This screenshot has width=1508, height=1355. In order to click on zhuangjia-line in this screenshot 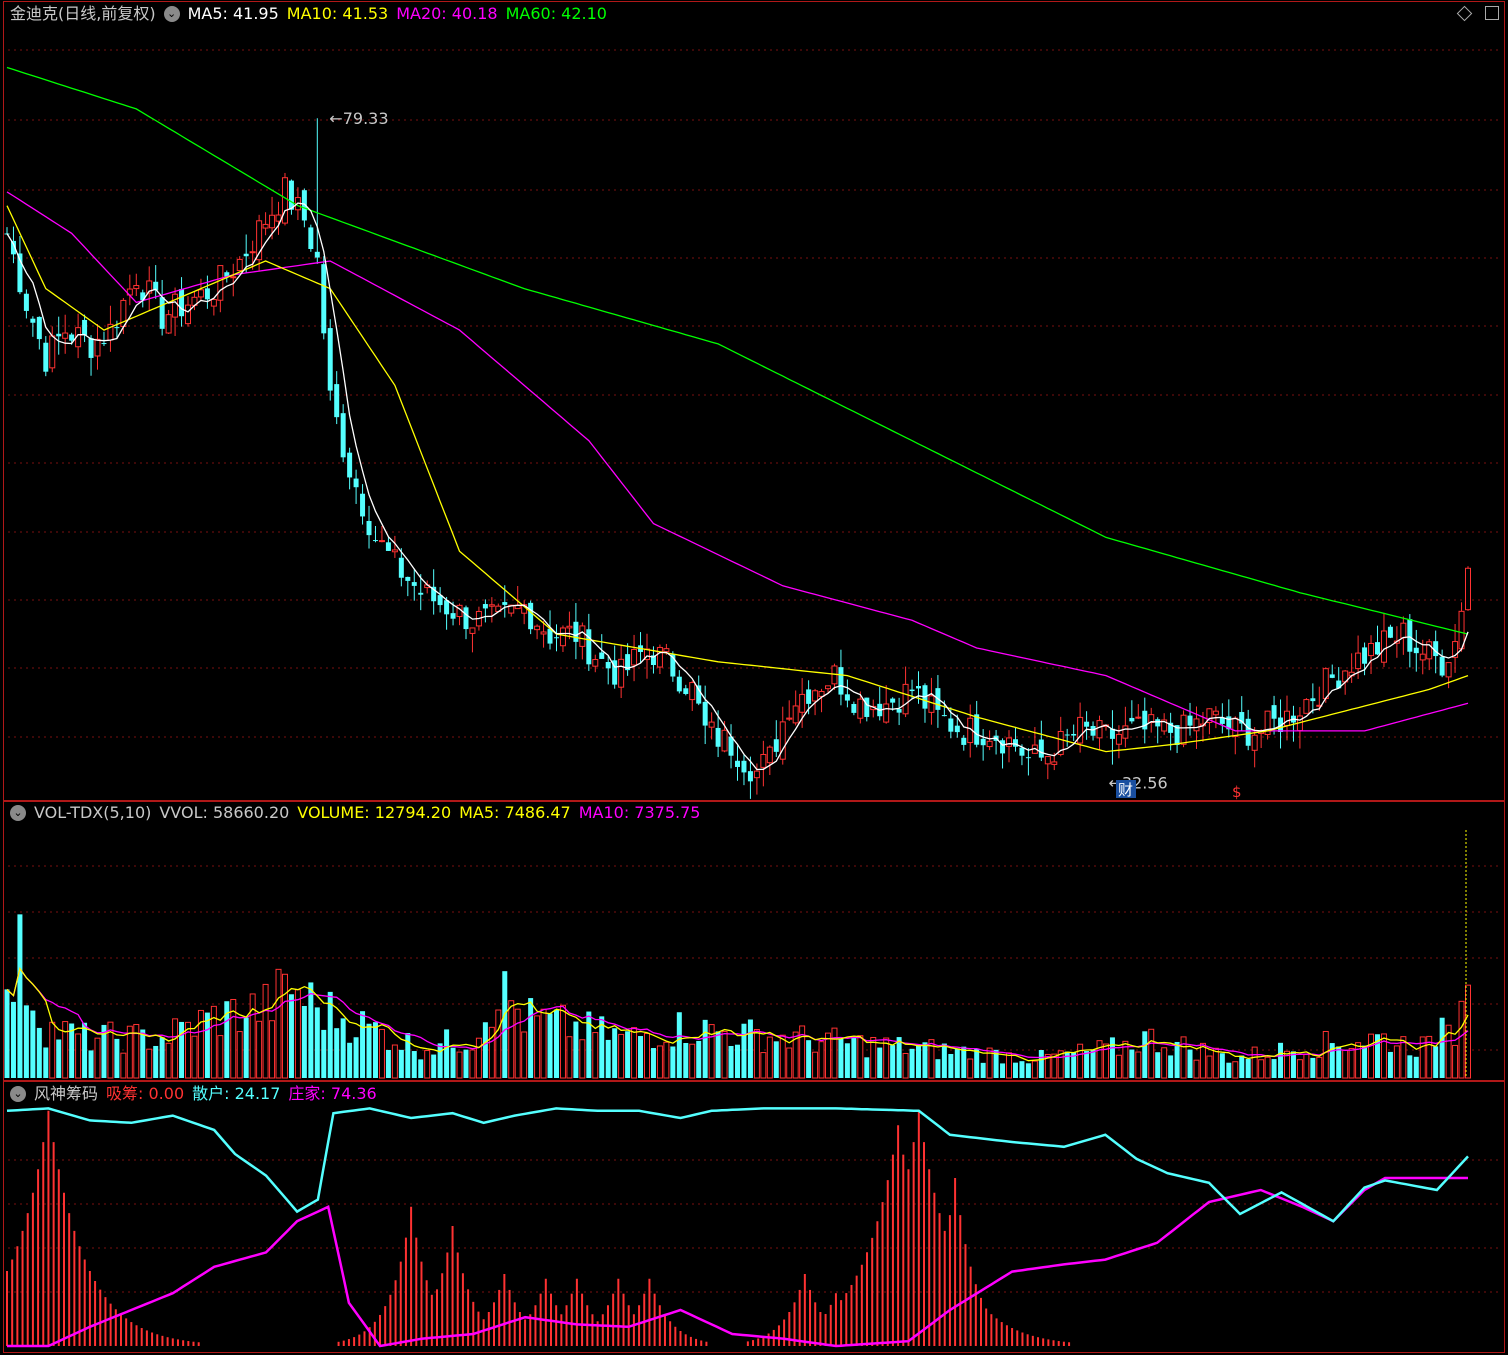, I will do `click(737, 1262)`.